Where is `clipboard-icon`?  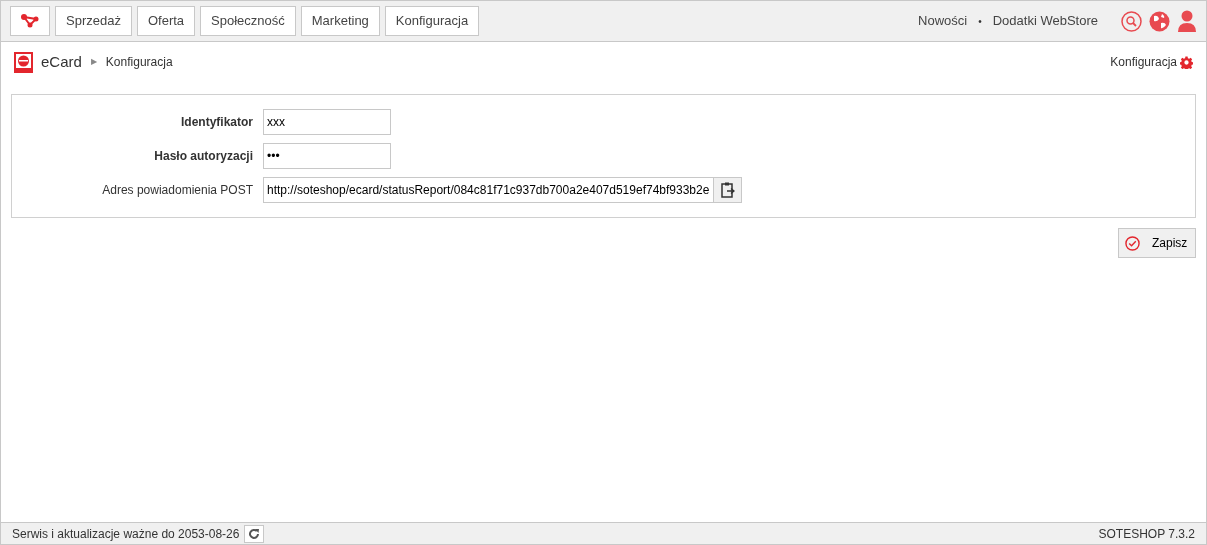
clipboard-icon is located at coordinates (727, 190).